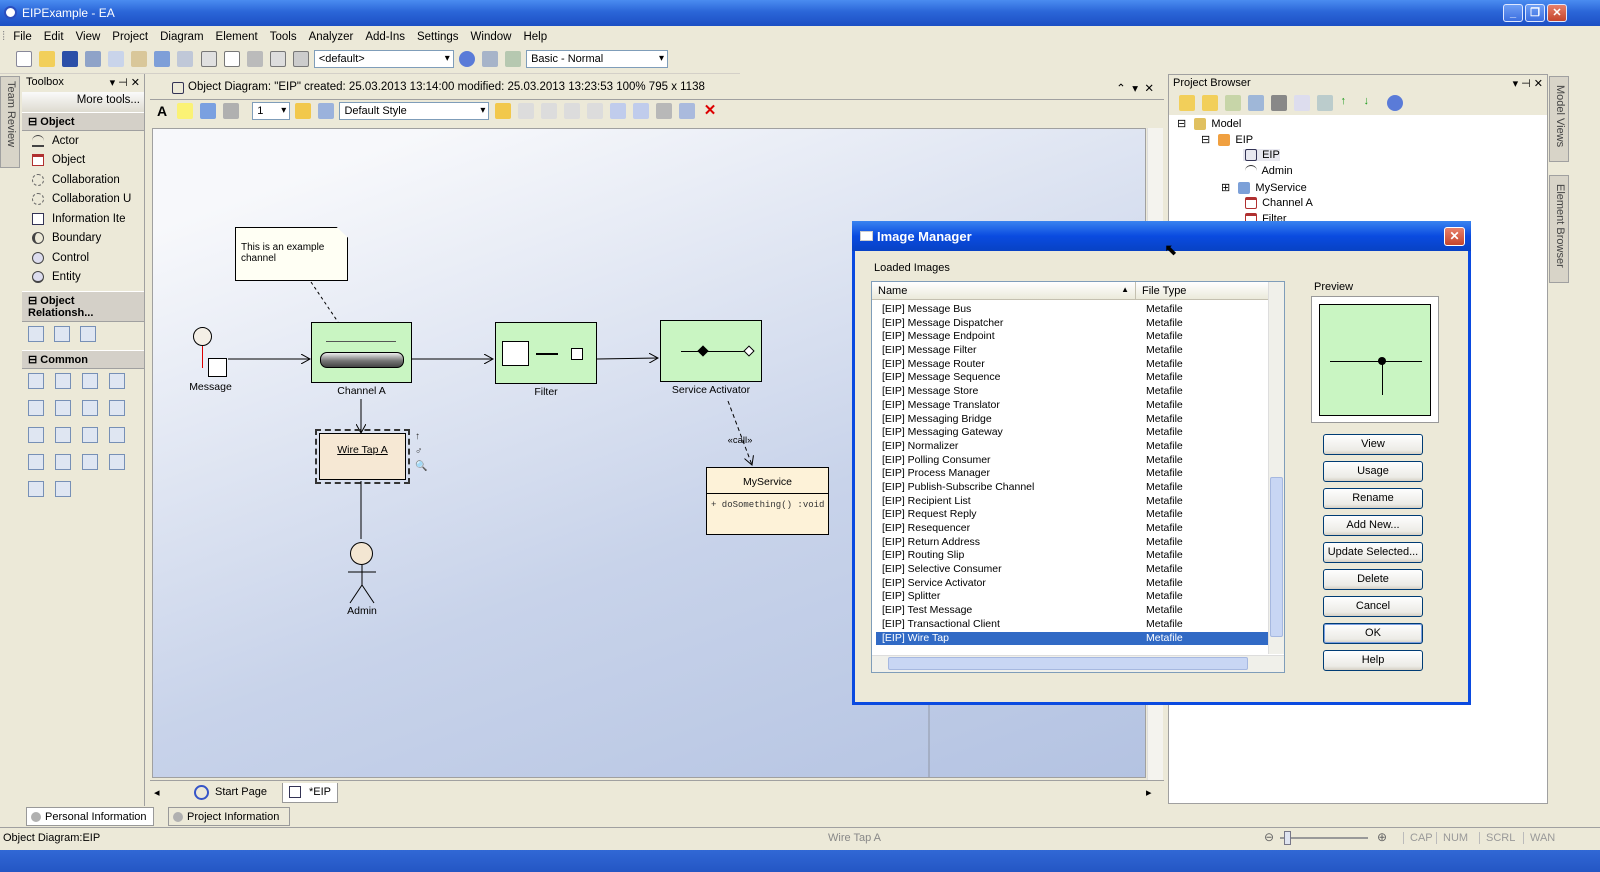  I want to click on image-row: [EIP] Message Filter Metafile, so click(1072, 351).